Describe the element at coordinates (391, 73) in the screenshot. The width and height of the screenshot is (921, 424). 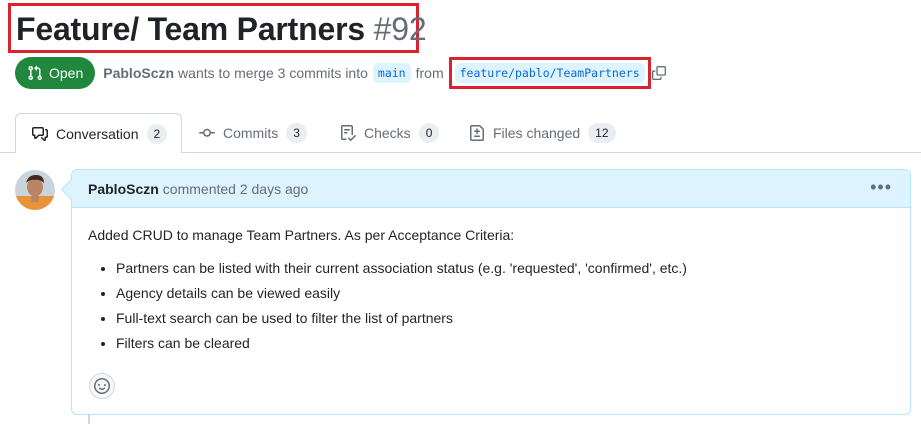
I see `base-branch: main` at that location.